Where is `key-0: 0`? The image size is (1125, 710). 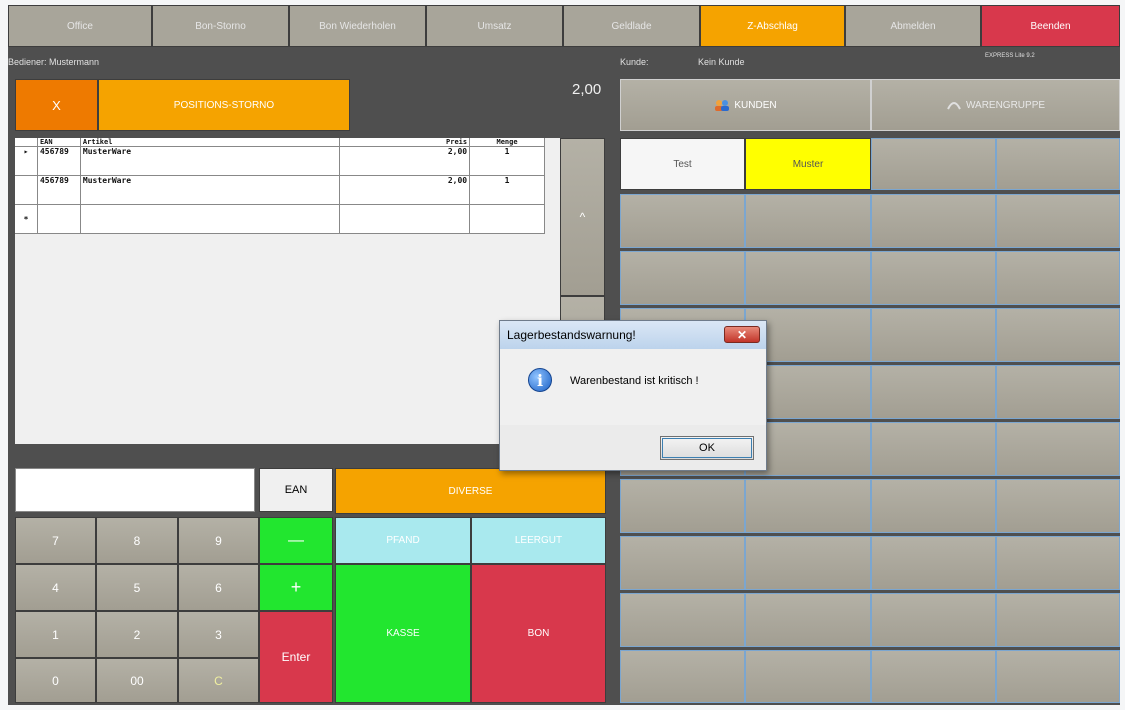
key-0: 0 is located at coordinates (55, 680).